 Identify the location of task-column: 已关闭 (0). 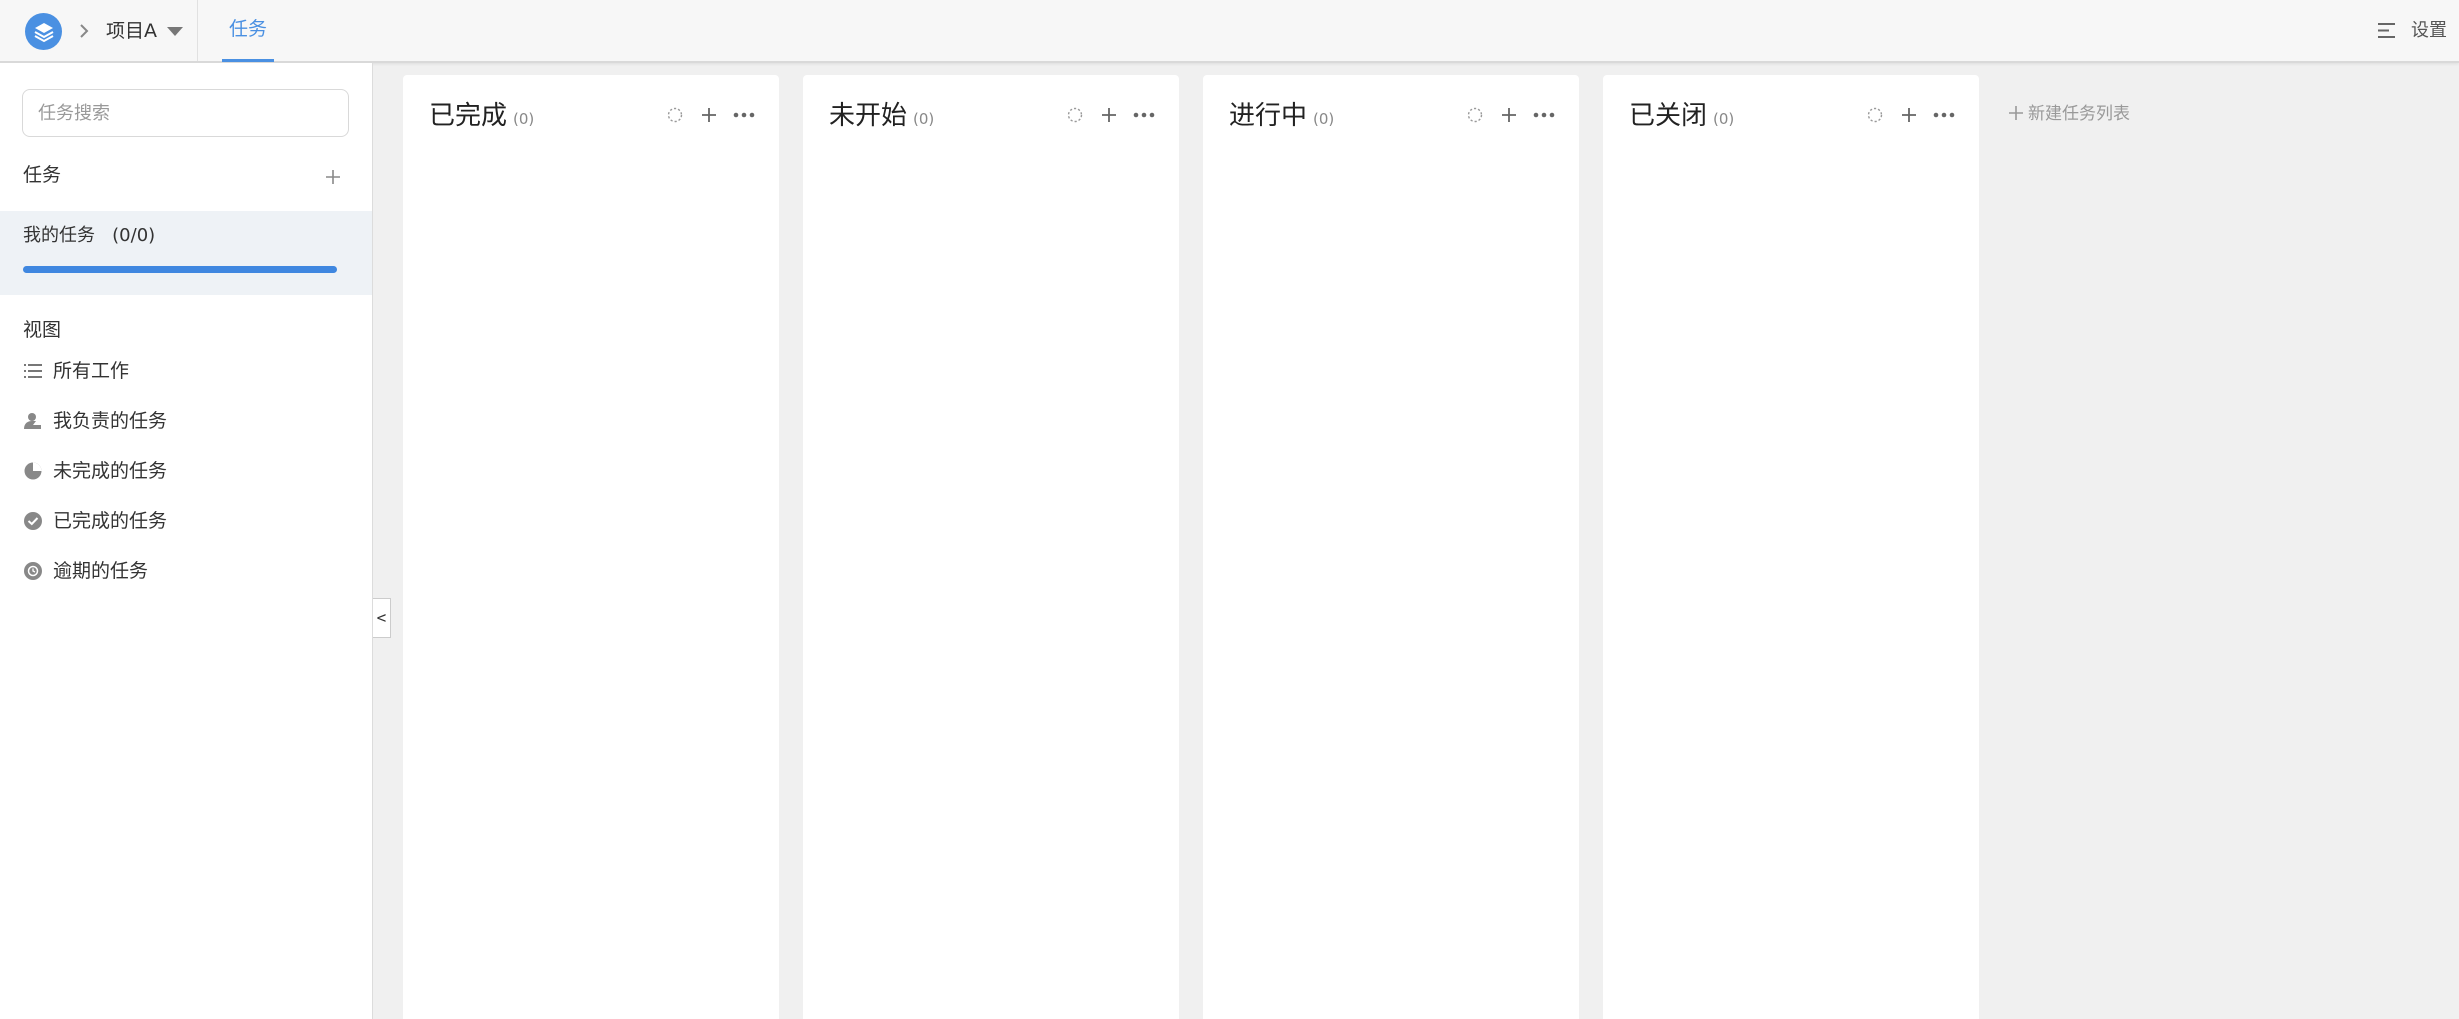
(1791, 547).